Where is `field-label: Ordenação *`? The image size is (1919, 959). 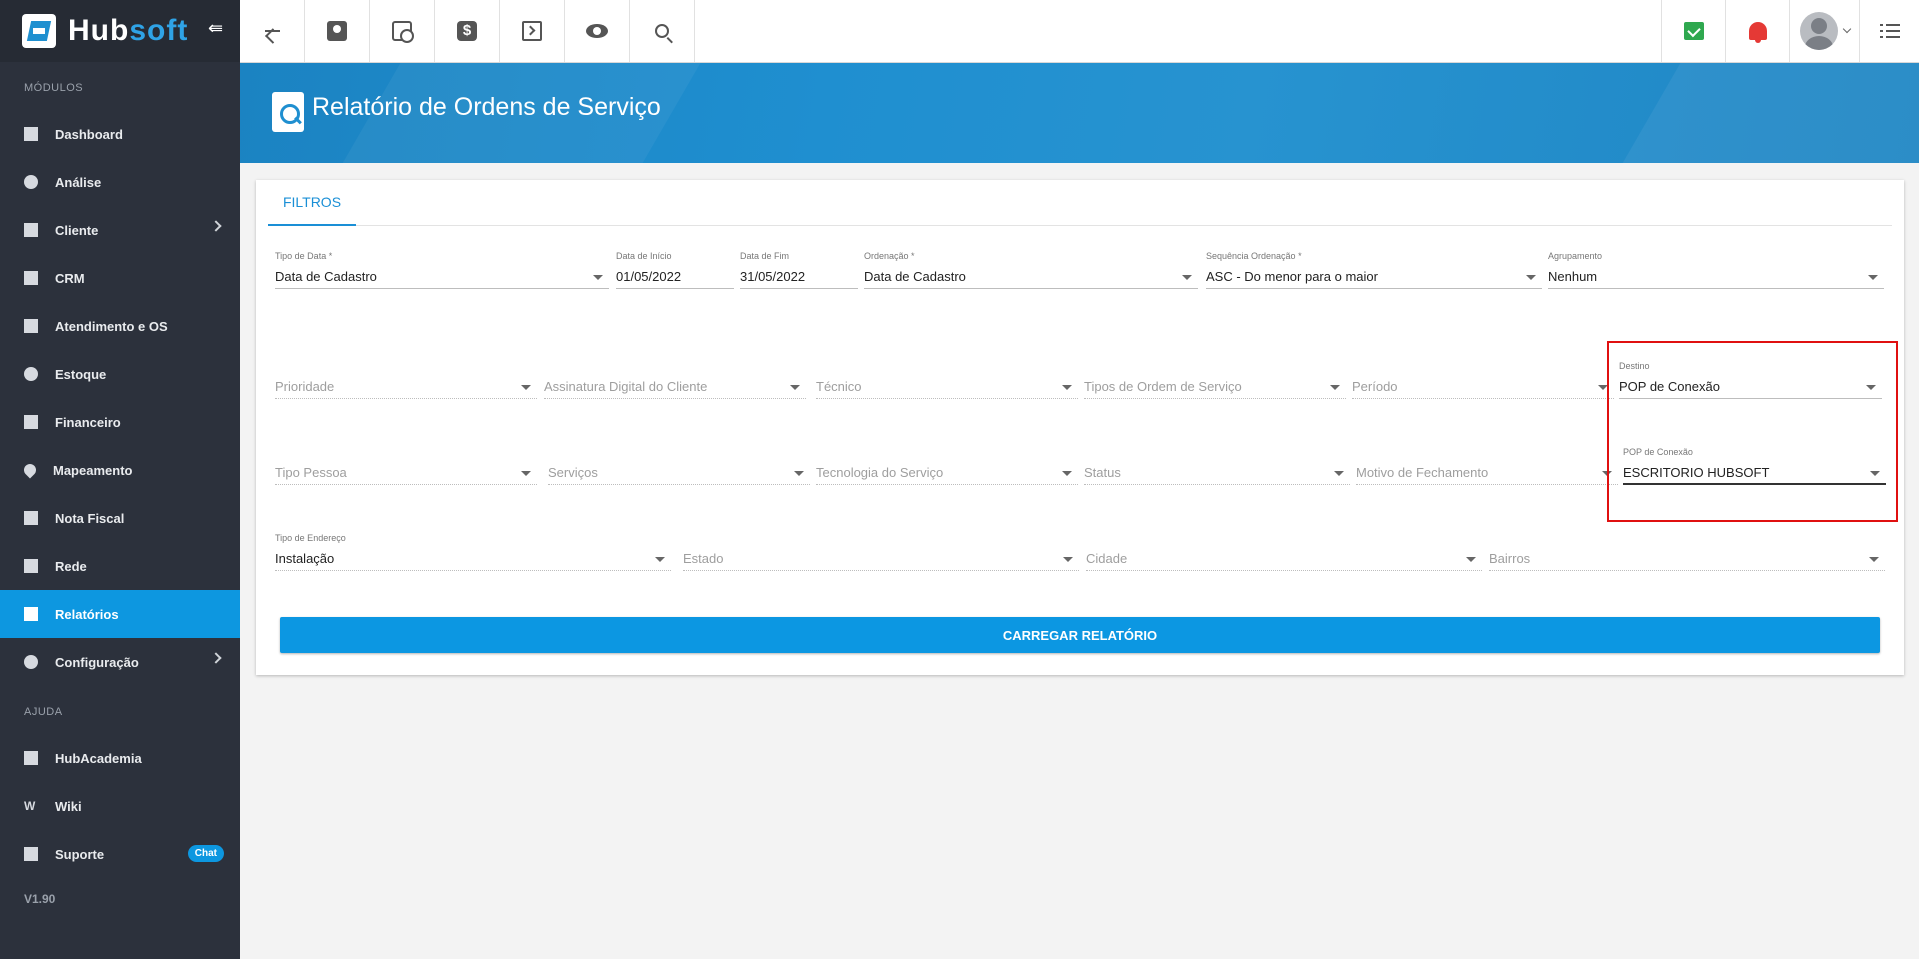 field-label: Ordenação * is located at coordinates (889, 256).